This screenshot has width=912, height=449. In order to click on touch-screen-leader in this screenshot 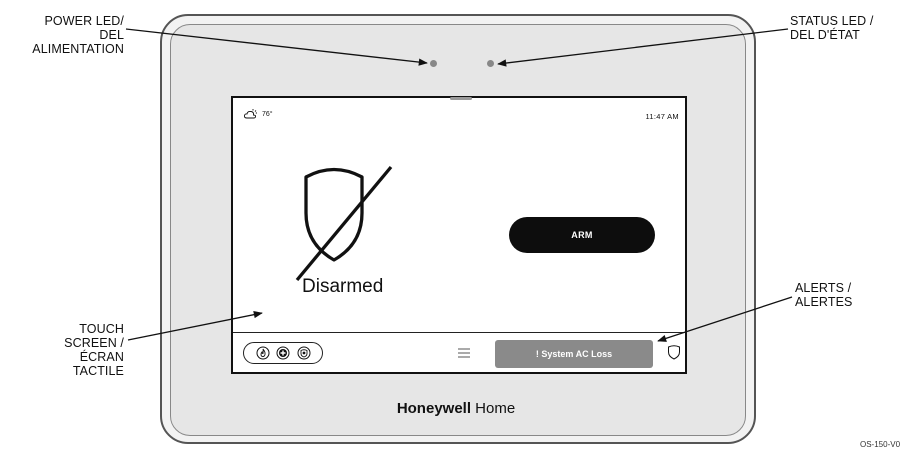, I will do `click(195, 326)`.